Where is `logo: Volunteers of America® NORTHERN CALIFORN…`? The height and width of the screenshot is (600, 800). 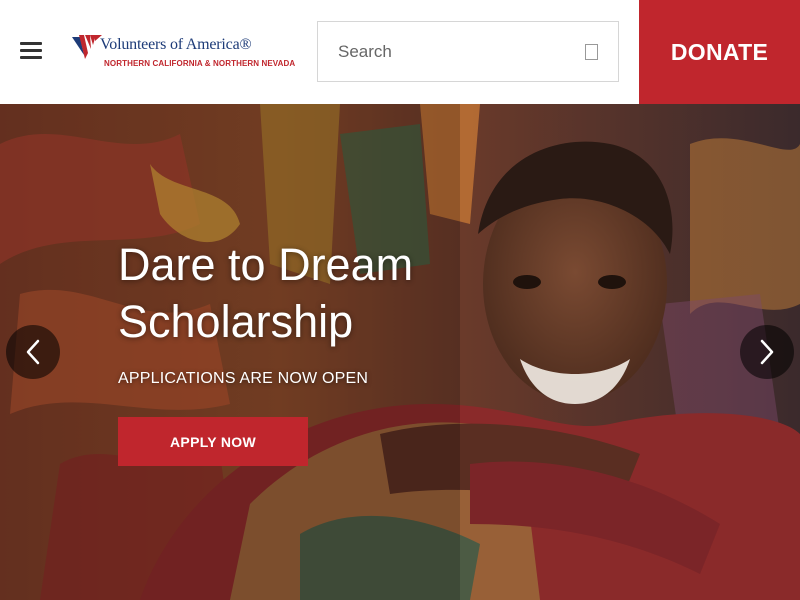
logo: Volunteers of America® NORTHERN CALIFORN… is located at coordinates (182, 52).